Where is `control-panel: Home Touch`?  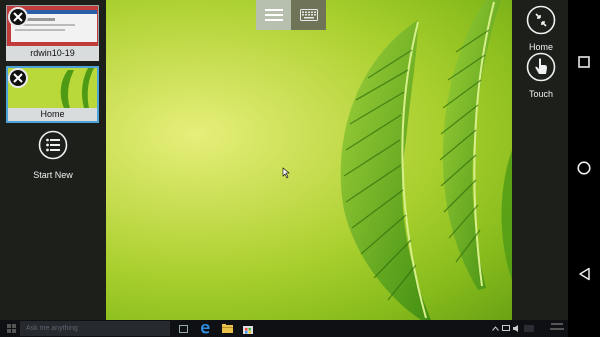
control-panel: Home Touch is located at coordinates (540, 160).